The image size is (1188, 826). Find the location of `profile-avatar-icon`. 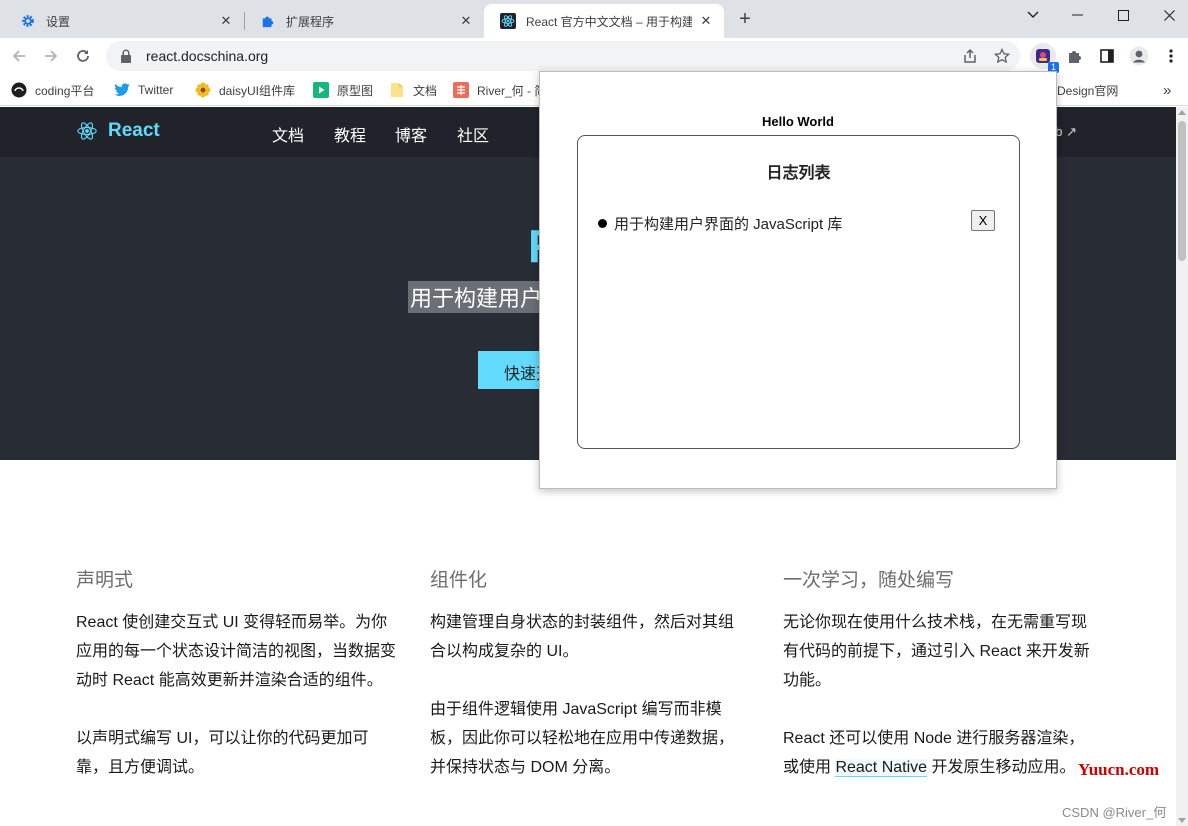

profile-avatar-icon is located at coordinates (1139, 56).